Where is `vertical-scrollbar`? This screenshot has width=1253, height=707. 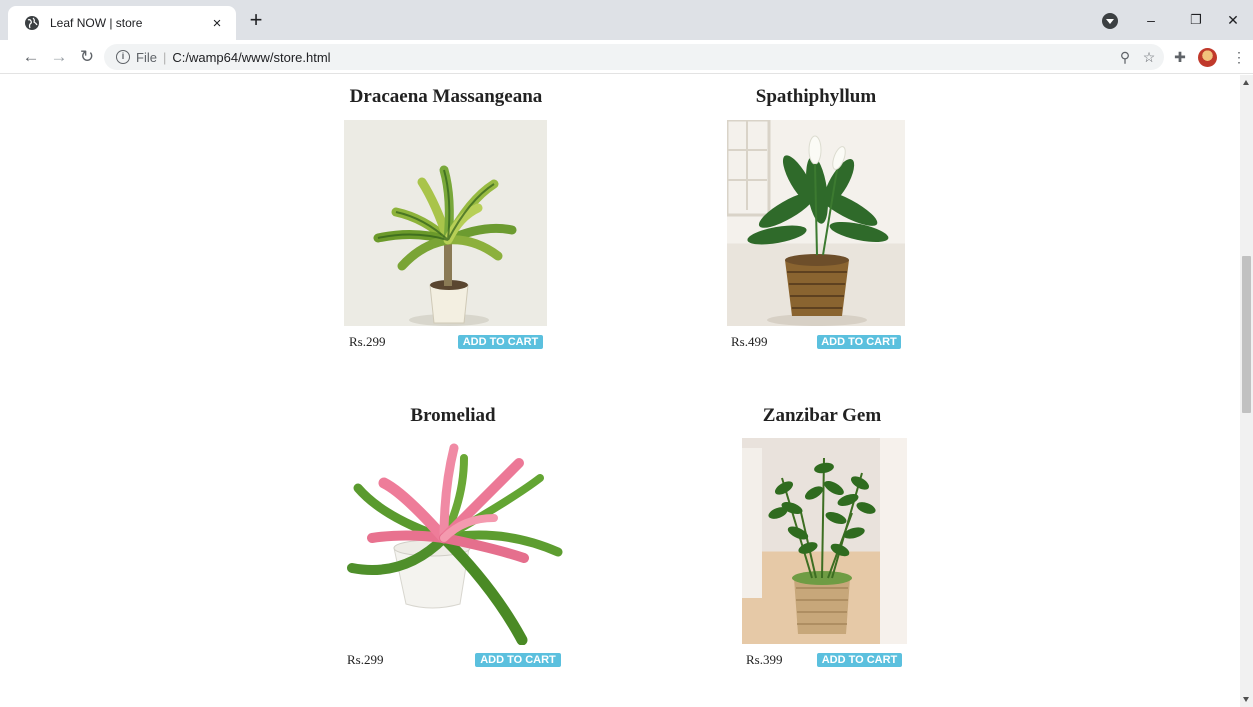
vertical-scrollbar is located at coordinates (1246, 391).